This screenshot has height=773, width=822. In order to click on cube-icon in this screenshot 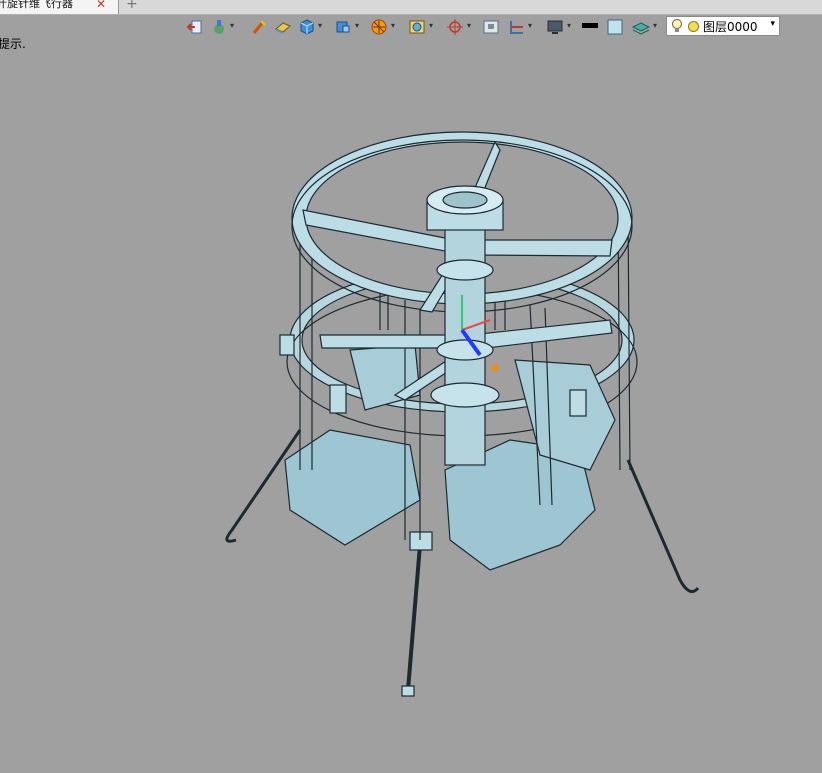, I will do `click(307, 27)`.